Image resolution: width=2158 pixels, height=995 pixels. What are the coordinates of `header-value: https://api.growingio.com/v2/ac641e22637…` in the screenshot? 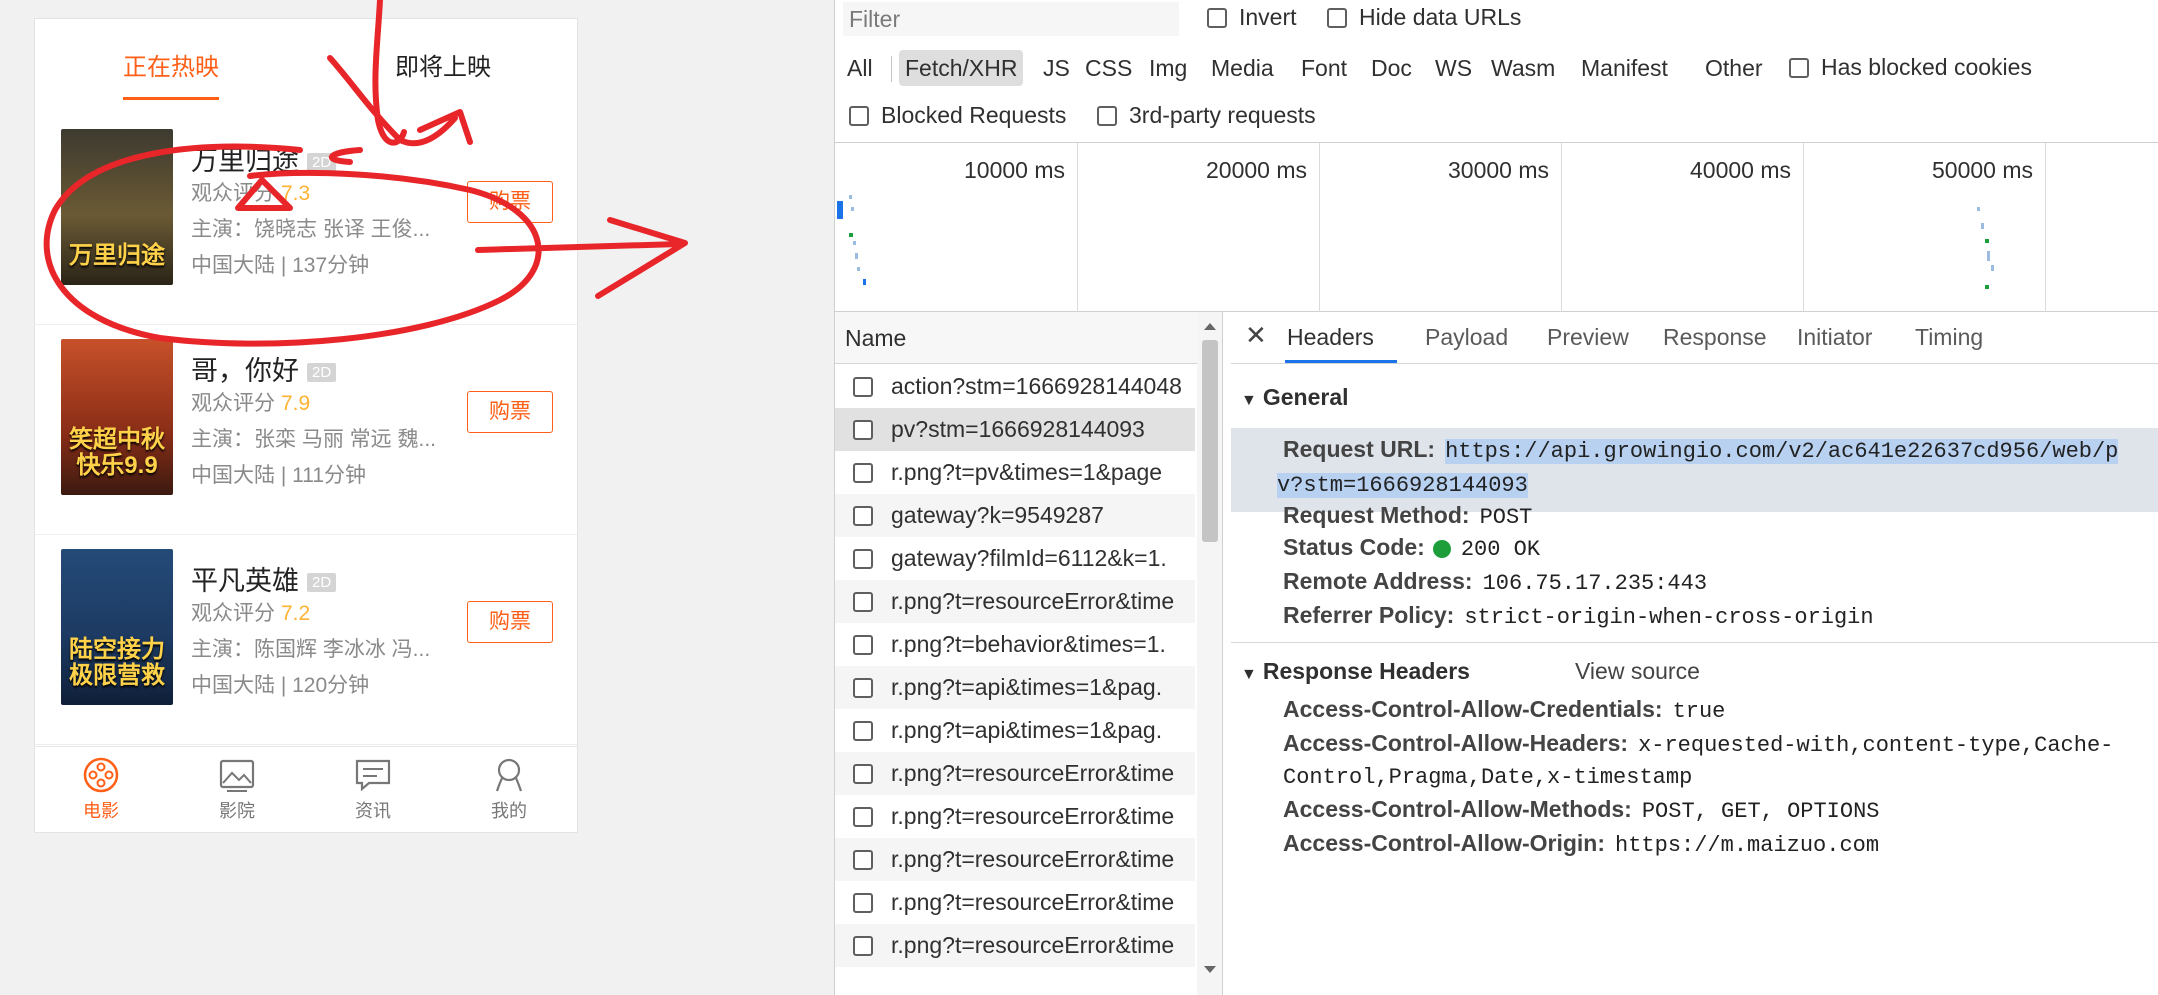 It's located at (1782, 451).